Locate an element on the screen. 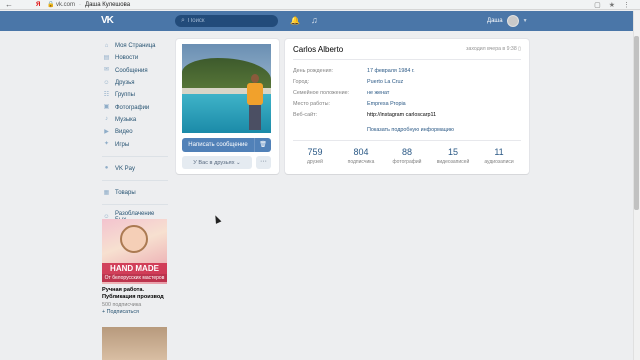  counter-value: 88 is located at coordinates (406, 152).